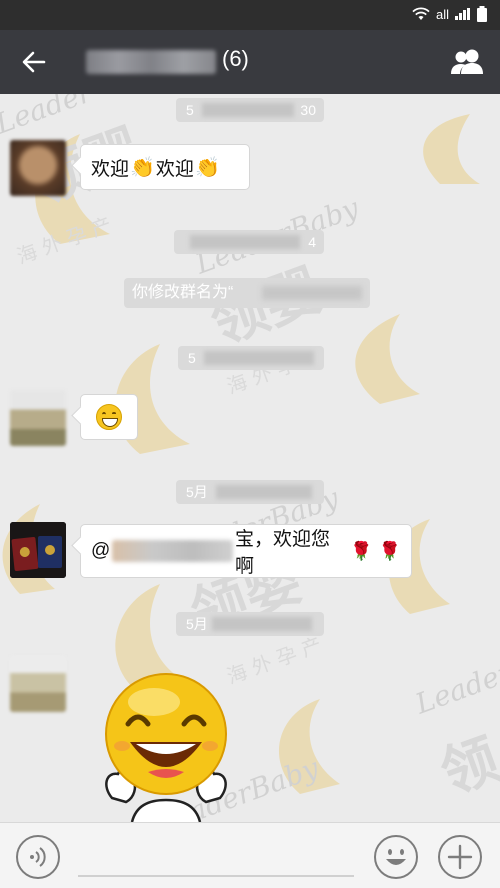 This screenshot has width=500, height=888. I want to click on emoji-icon, so click(396, 857).